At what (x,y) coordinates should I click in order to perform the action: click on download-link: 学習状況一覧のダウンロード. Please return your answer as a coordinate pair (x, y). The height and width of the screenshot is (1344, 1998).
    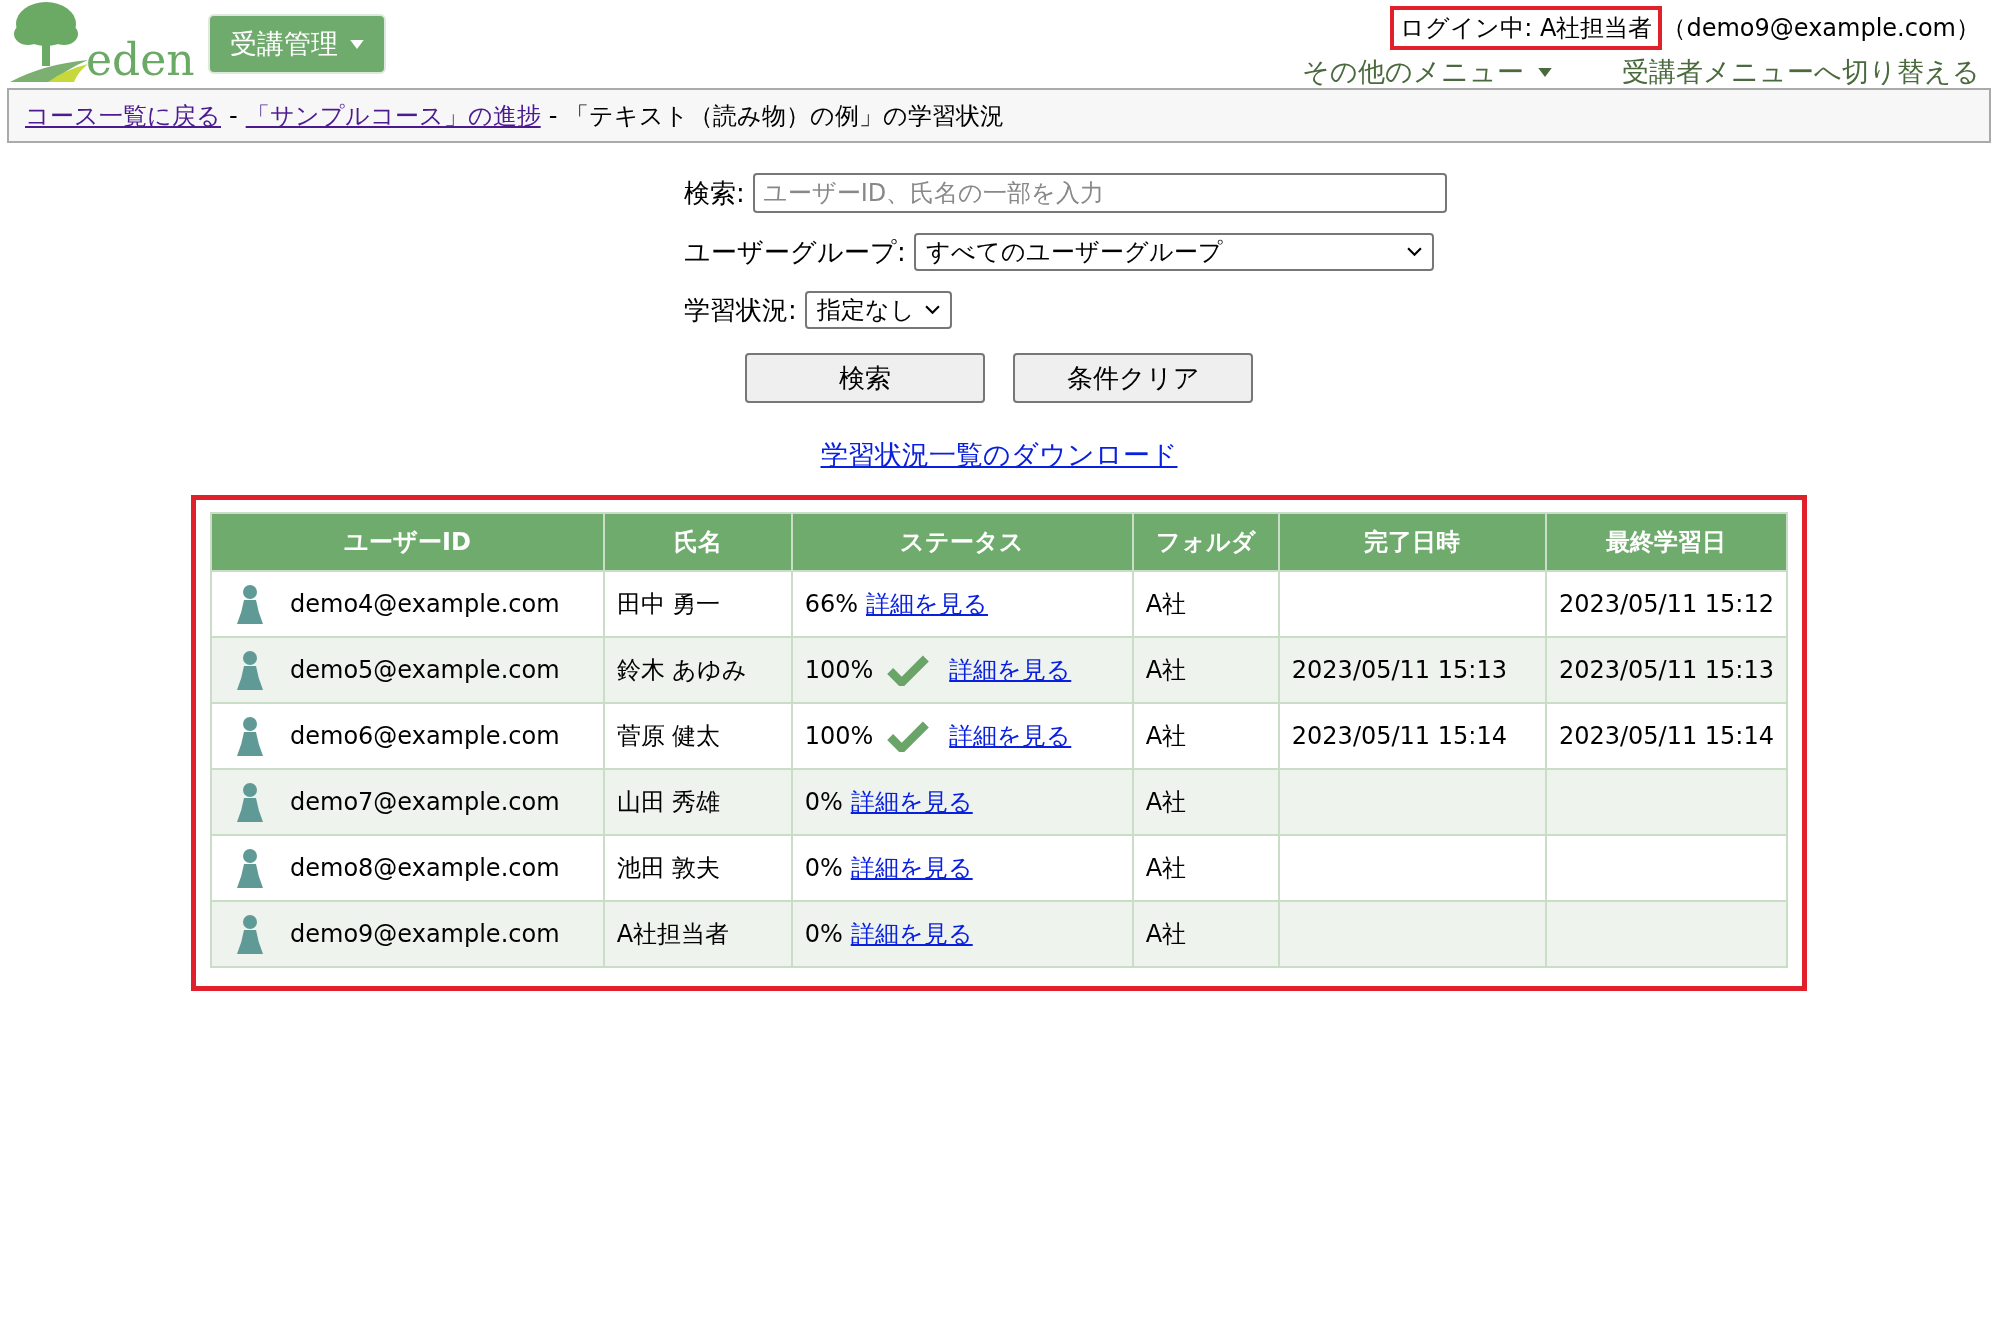
    Looking at the image, I should click on (999, 455).